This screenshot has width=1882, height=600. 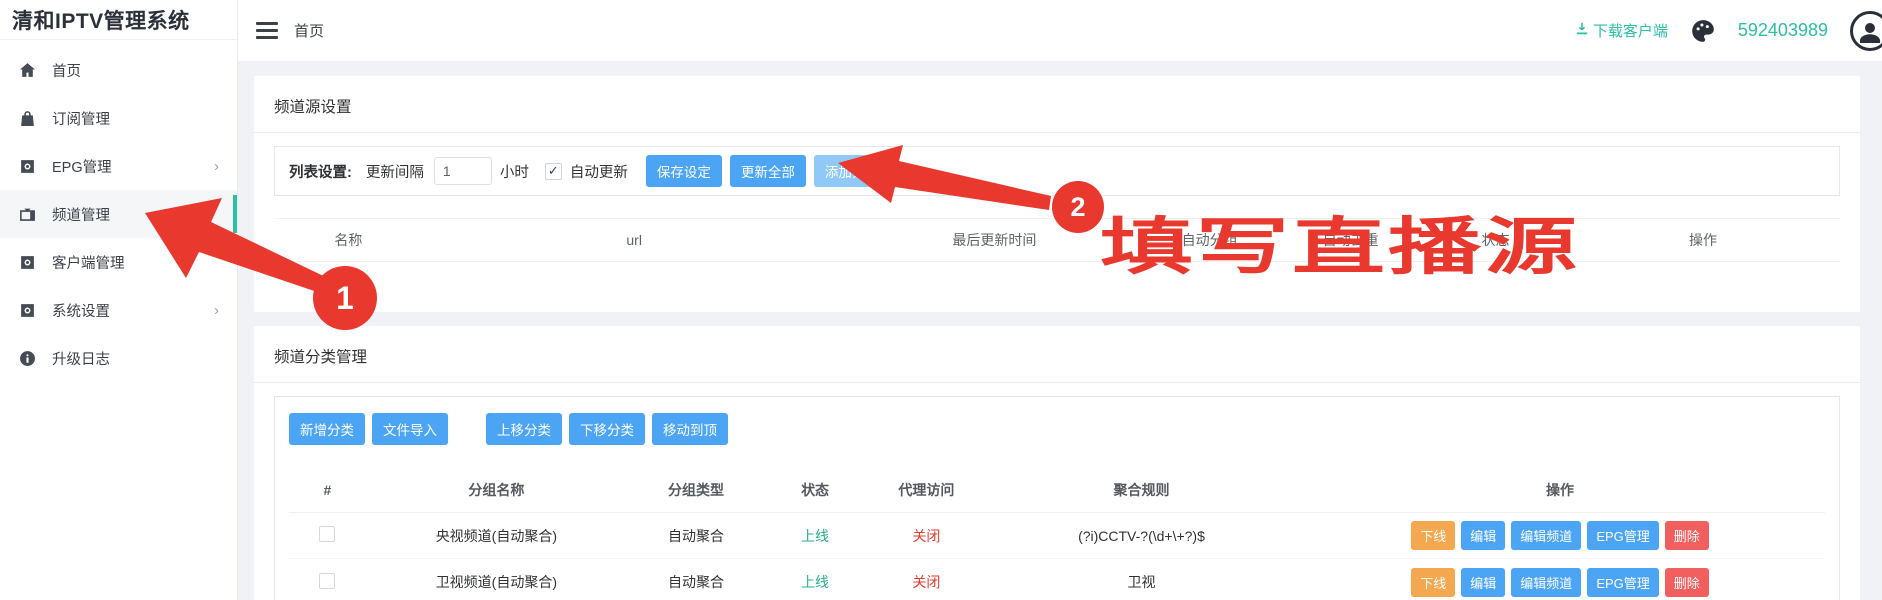 I want to click on interval-unit-label: 小时, so click(x=514, y=172).